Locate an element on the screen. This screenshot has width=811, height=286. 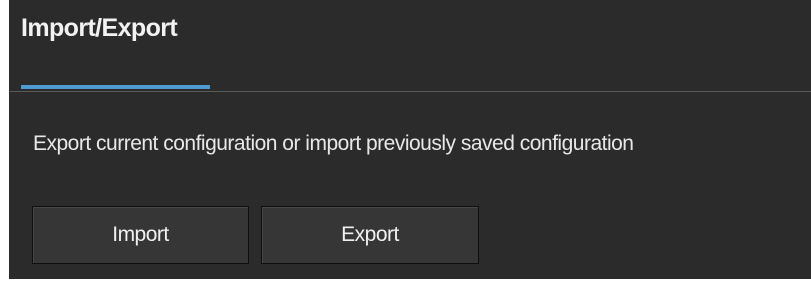
import-button: Import is located at coordinates (140, 235).